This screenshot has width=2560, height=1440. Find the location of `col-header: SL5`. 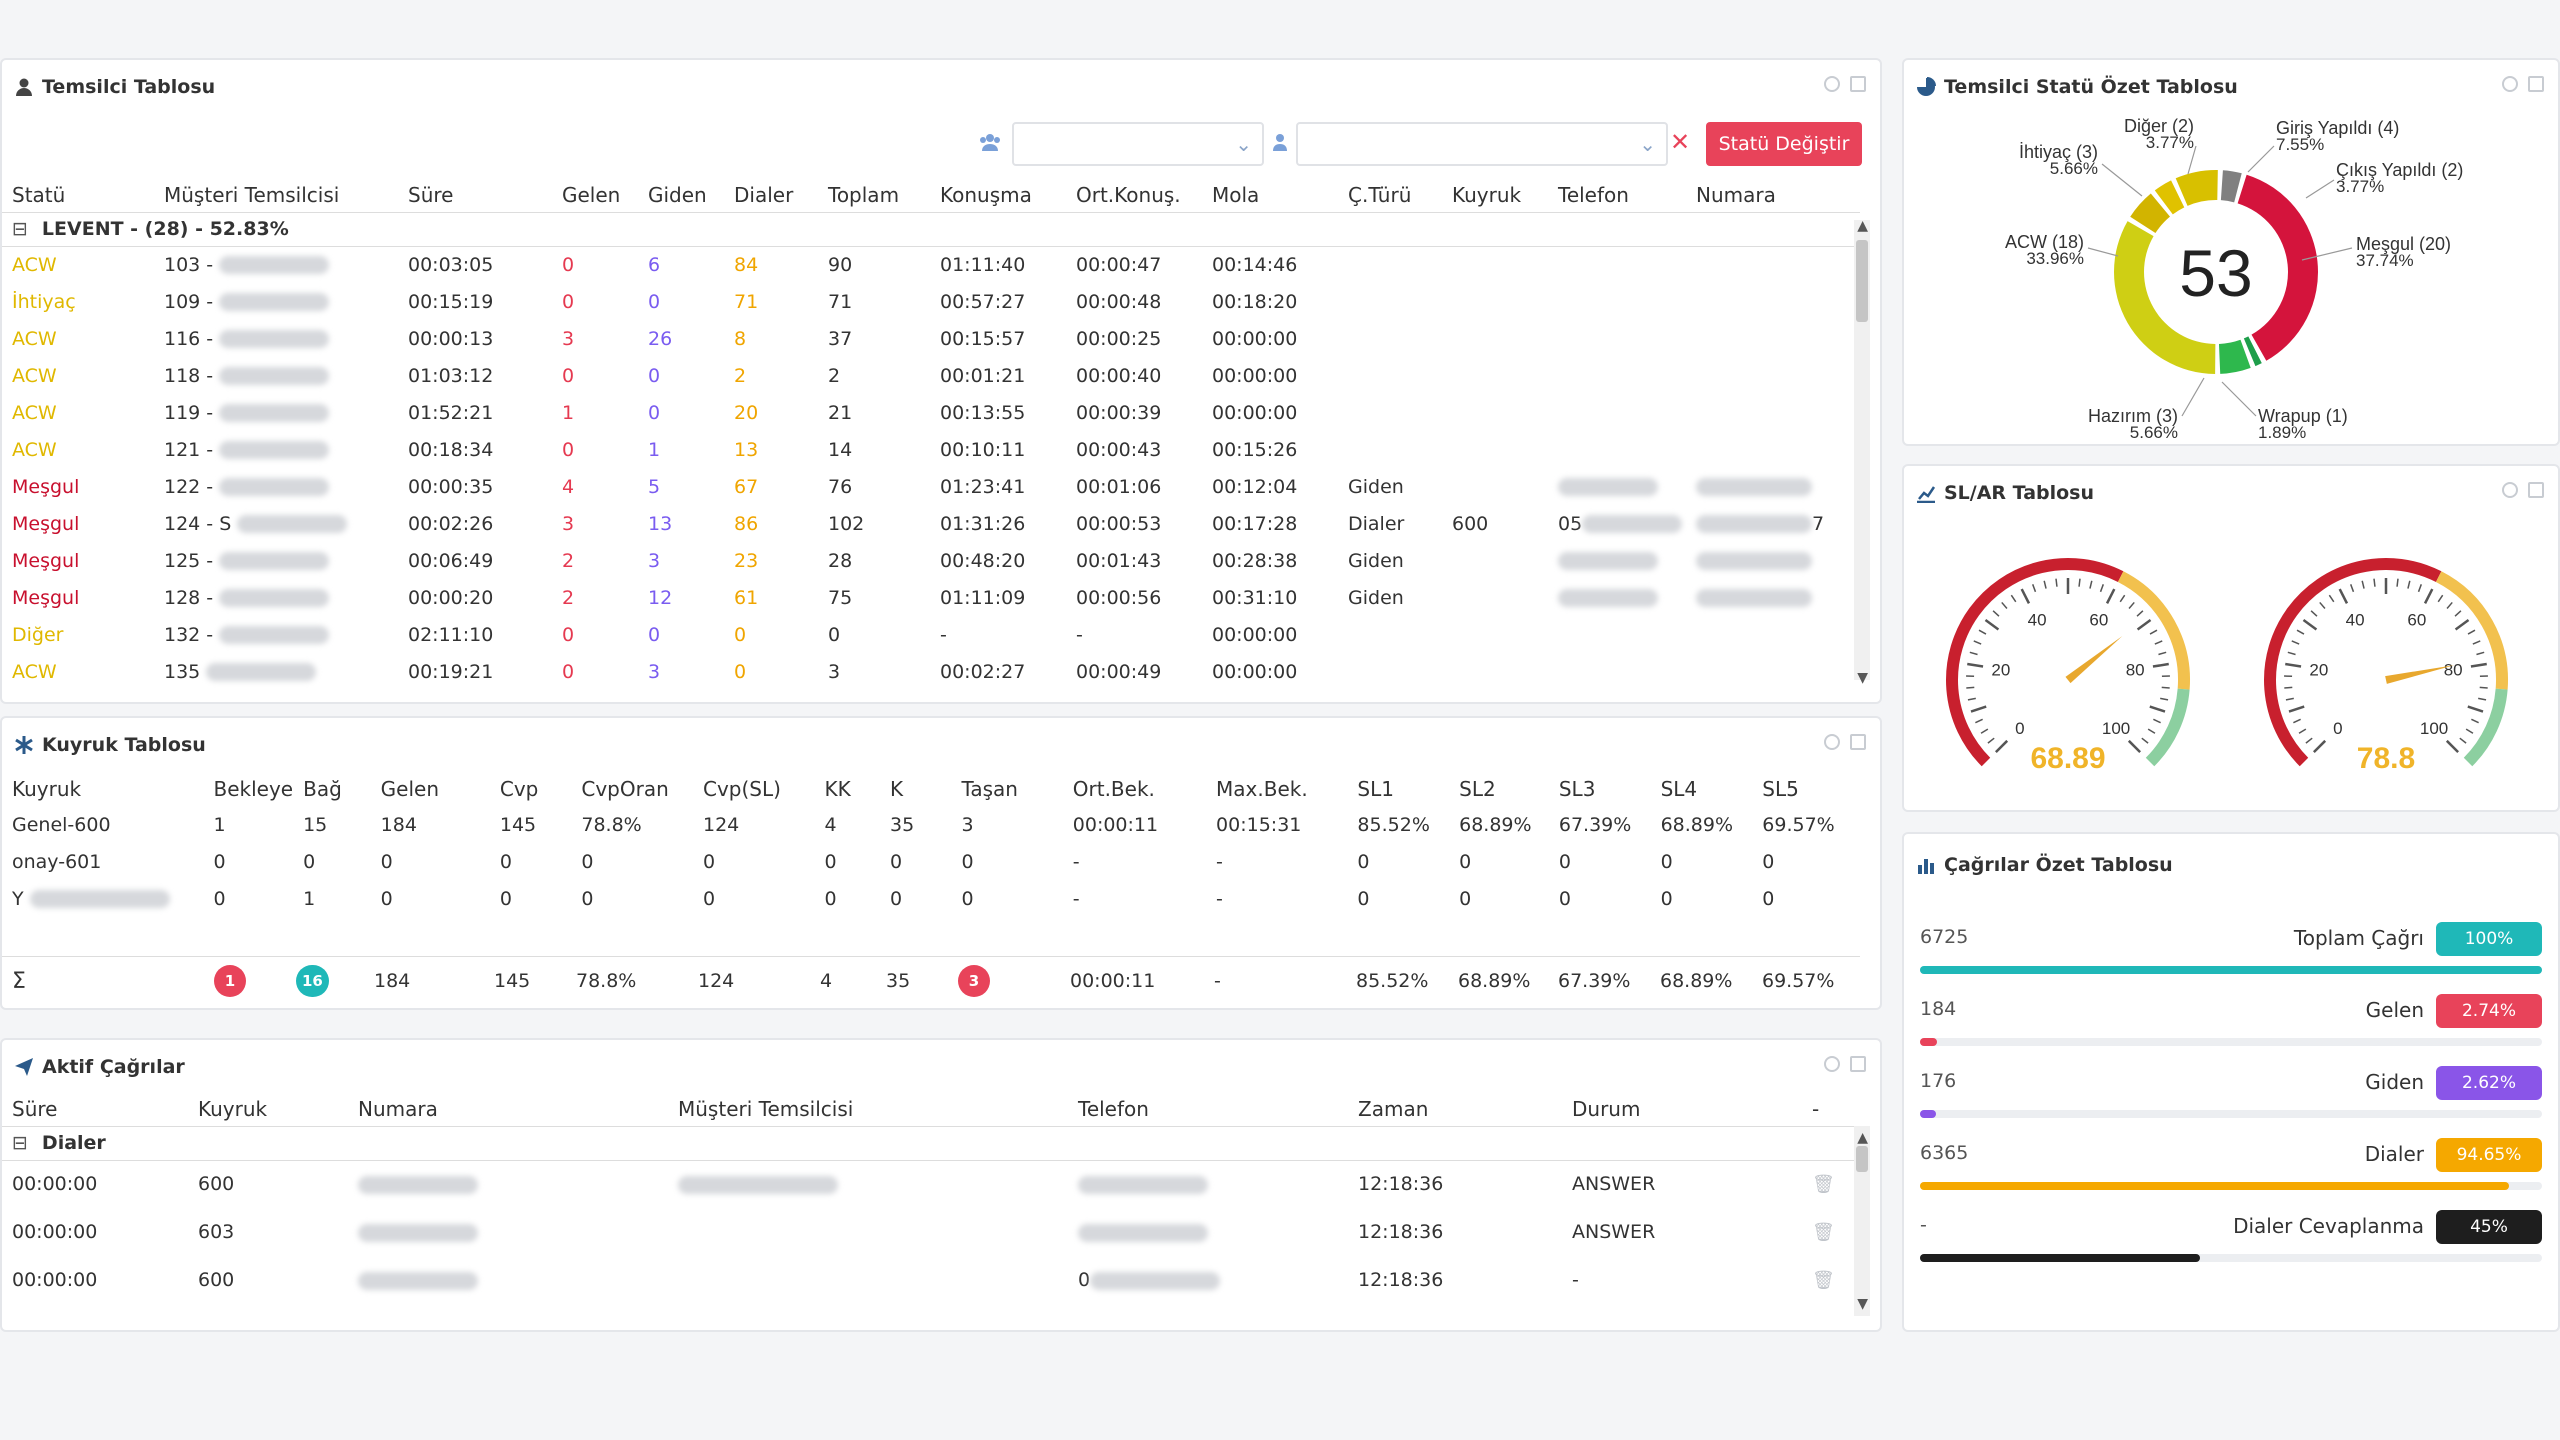

col-header: SL5 is located at coordinates (1806, 789).